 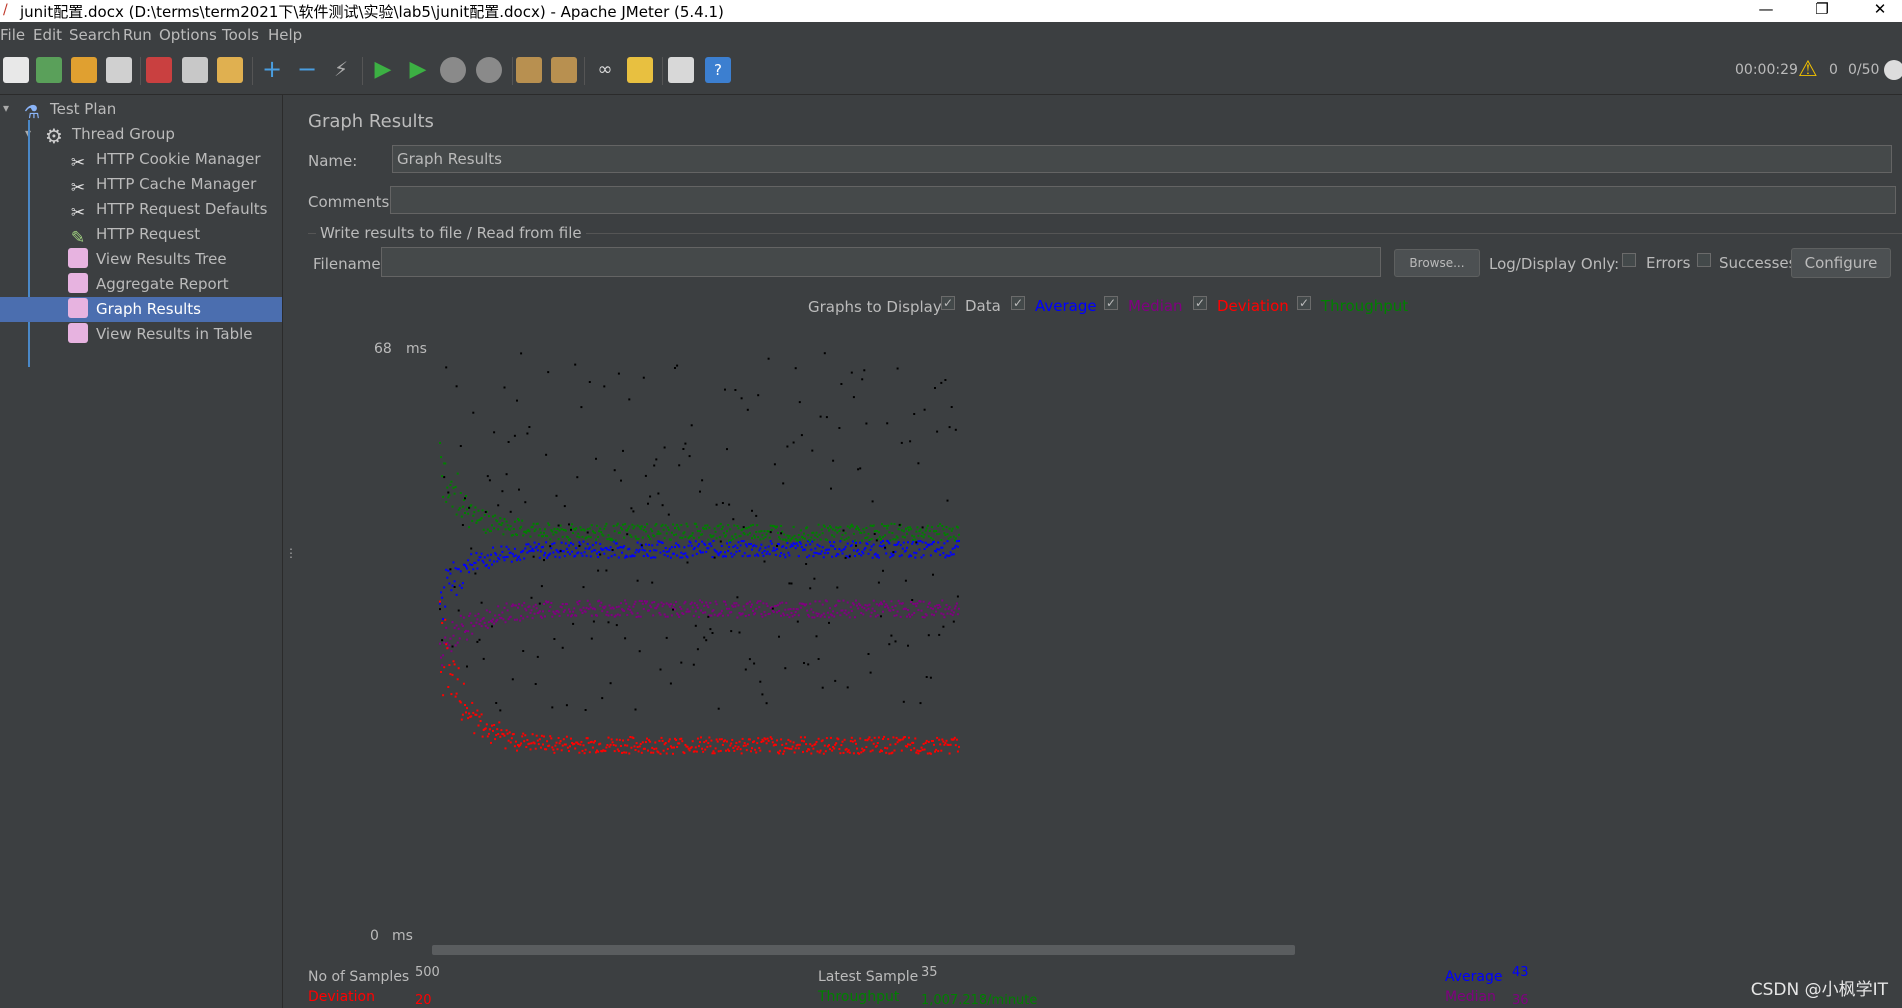 What do you see at coordinates (1111, 303) in the screenshot?
I see `median-checkbox: ✓` at bounding box center [1111, 303].